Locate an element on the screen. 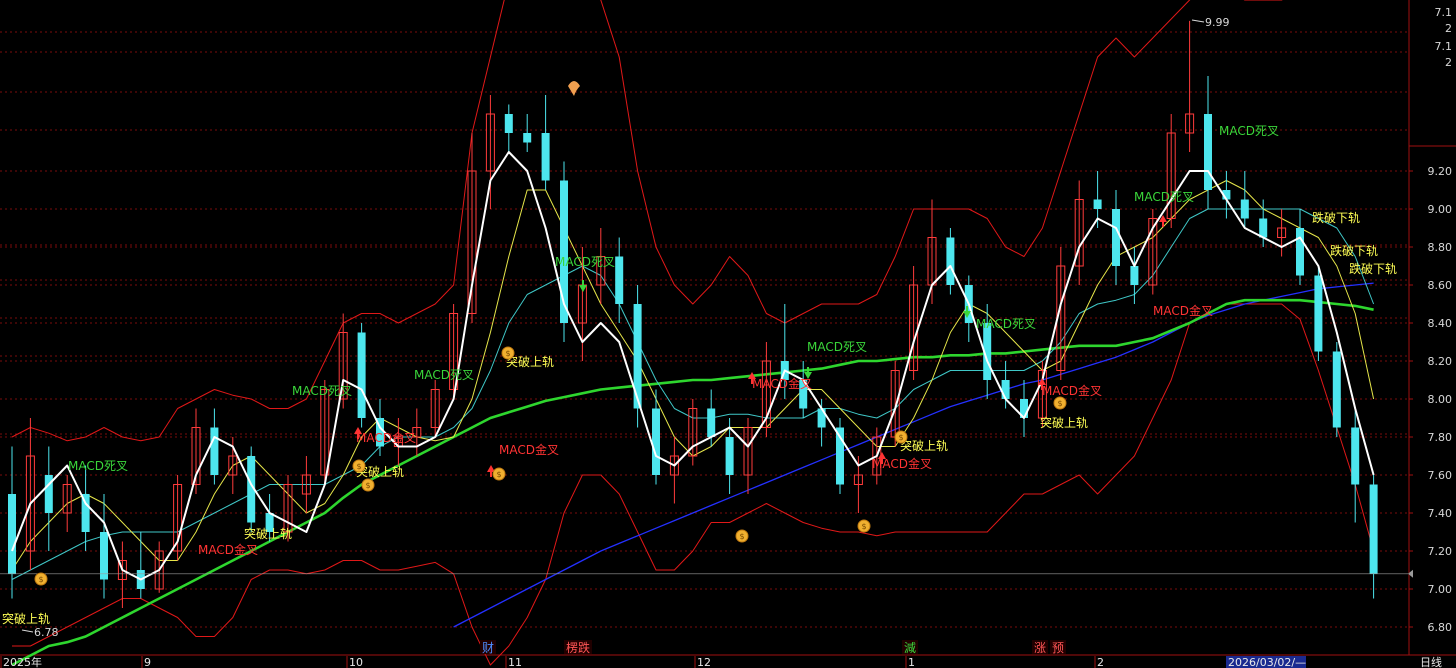 Image resolution: width=1456 pixels, height=668 pixels. peak-marker-icon is located at coordinates (574, 88).